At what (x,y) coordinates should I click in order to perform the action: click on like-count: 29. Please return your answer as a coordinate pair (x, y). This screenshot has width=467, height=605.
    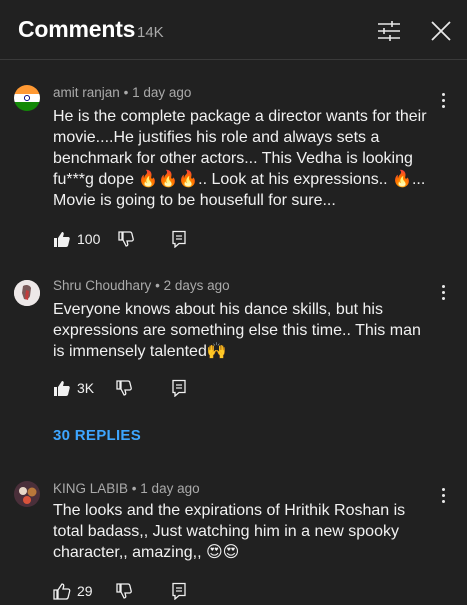
    Looking at the image, I should click on (85, 591).